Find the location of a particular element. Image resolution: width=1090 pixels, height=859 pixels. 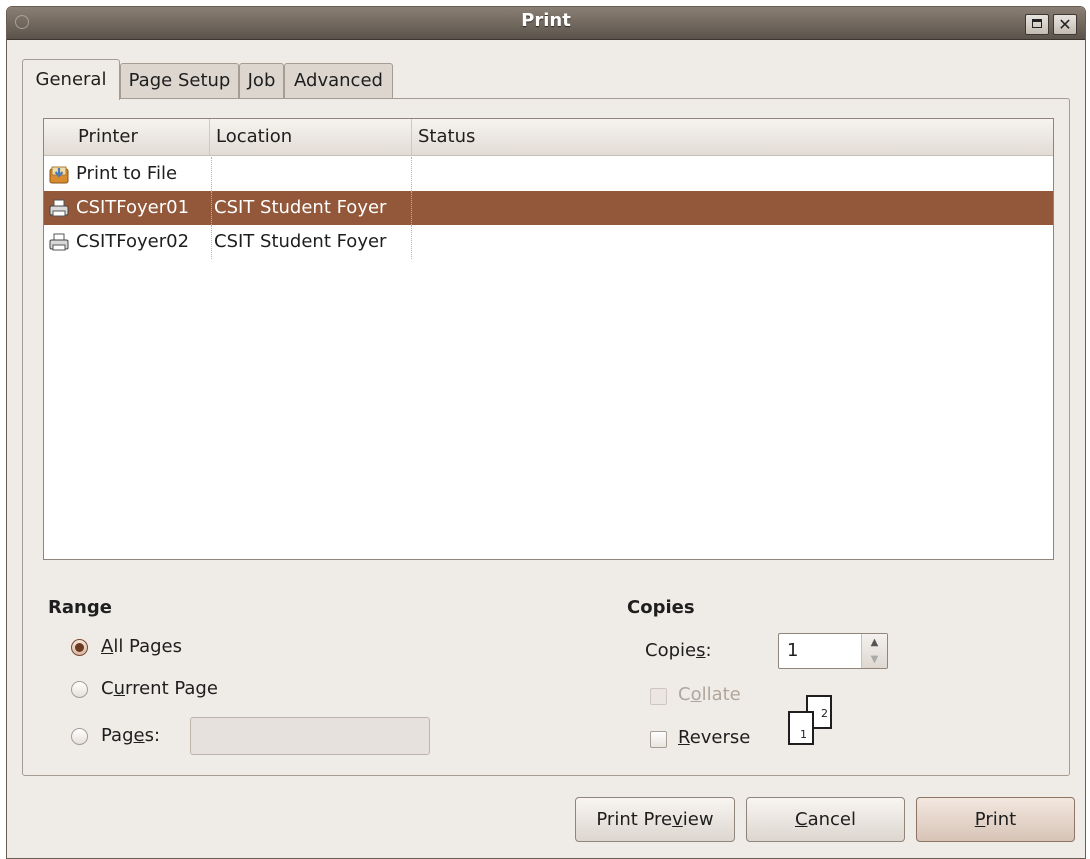

printer-row-csitfoyer01: CSITFoyer01 CSIT Student Foyer is located at coordinates (548, 208).